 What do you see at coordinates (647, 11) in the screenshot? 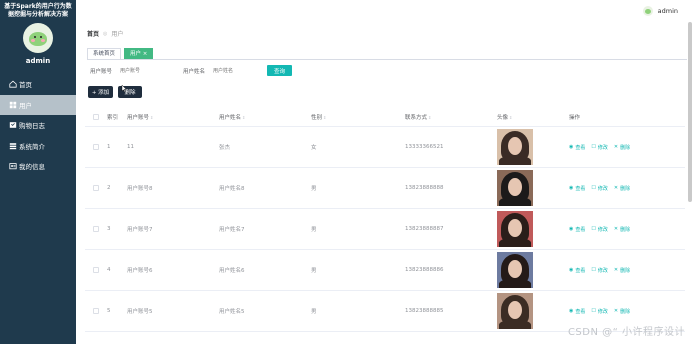
I see `avatar` at bounding box center [647, 11].